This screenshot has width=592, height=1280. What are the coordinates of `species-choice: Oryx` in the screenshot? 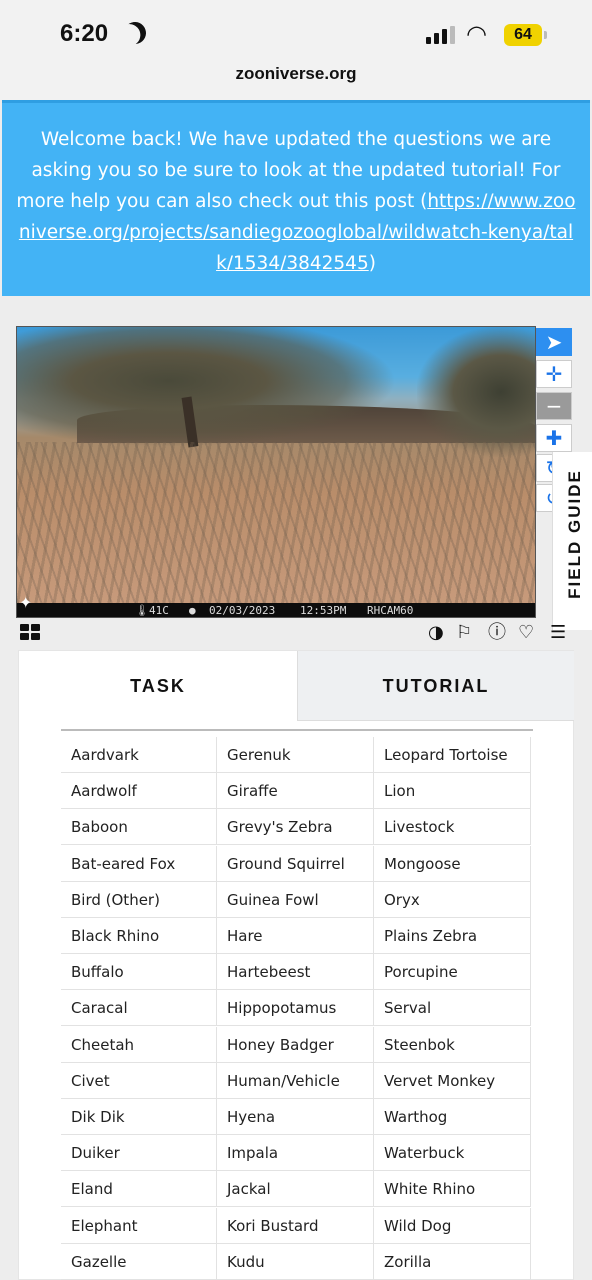 It's located at (452, 899).